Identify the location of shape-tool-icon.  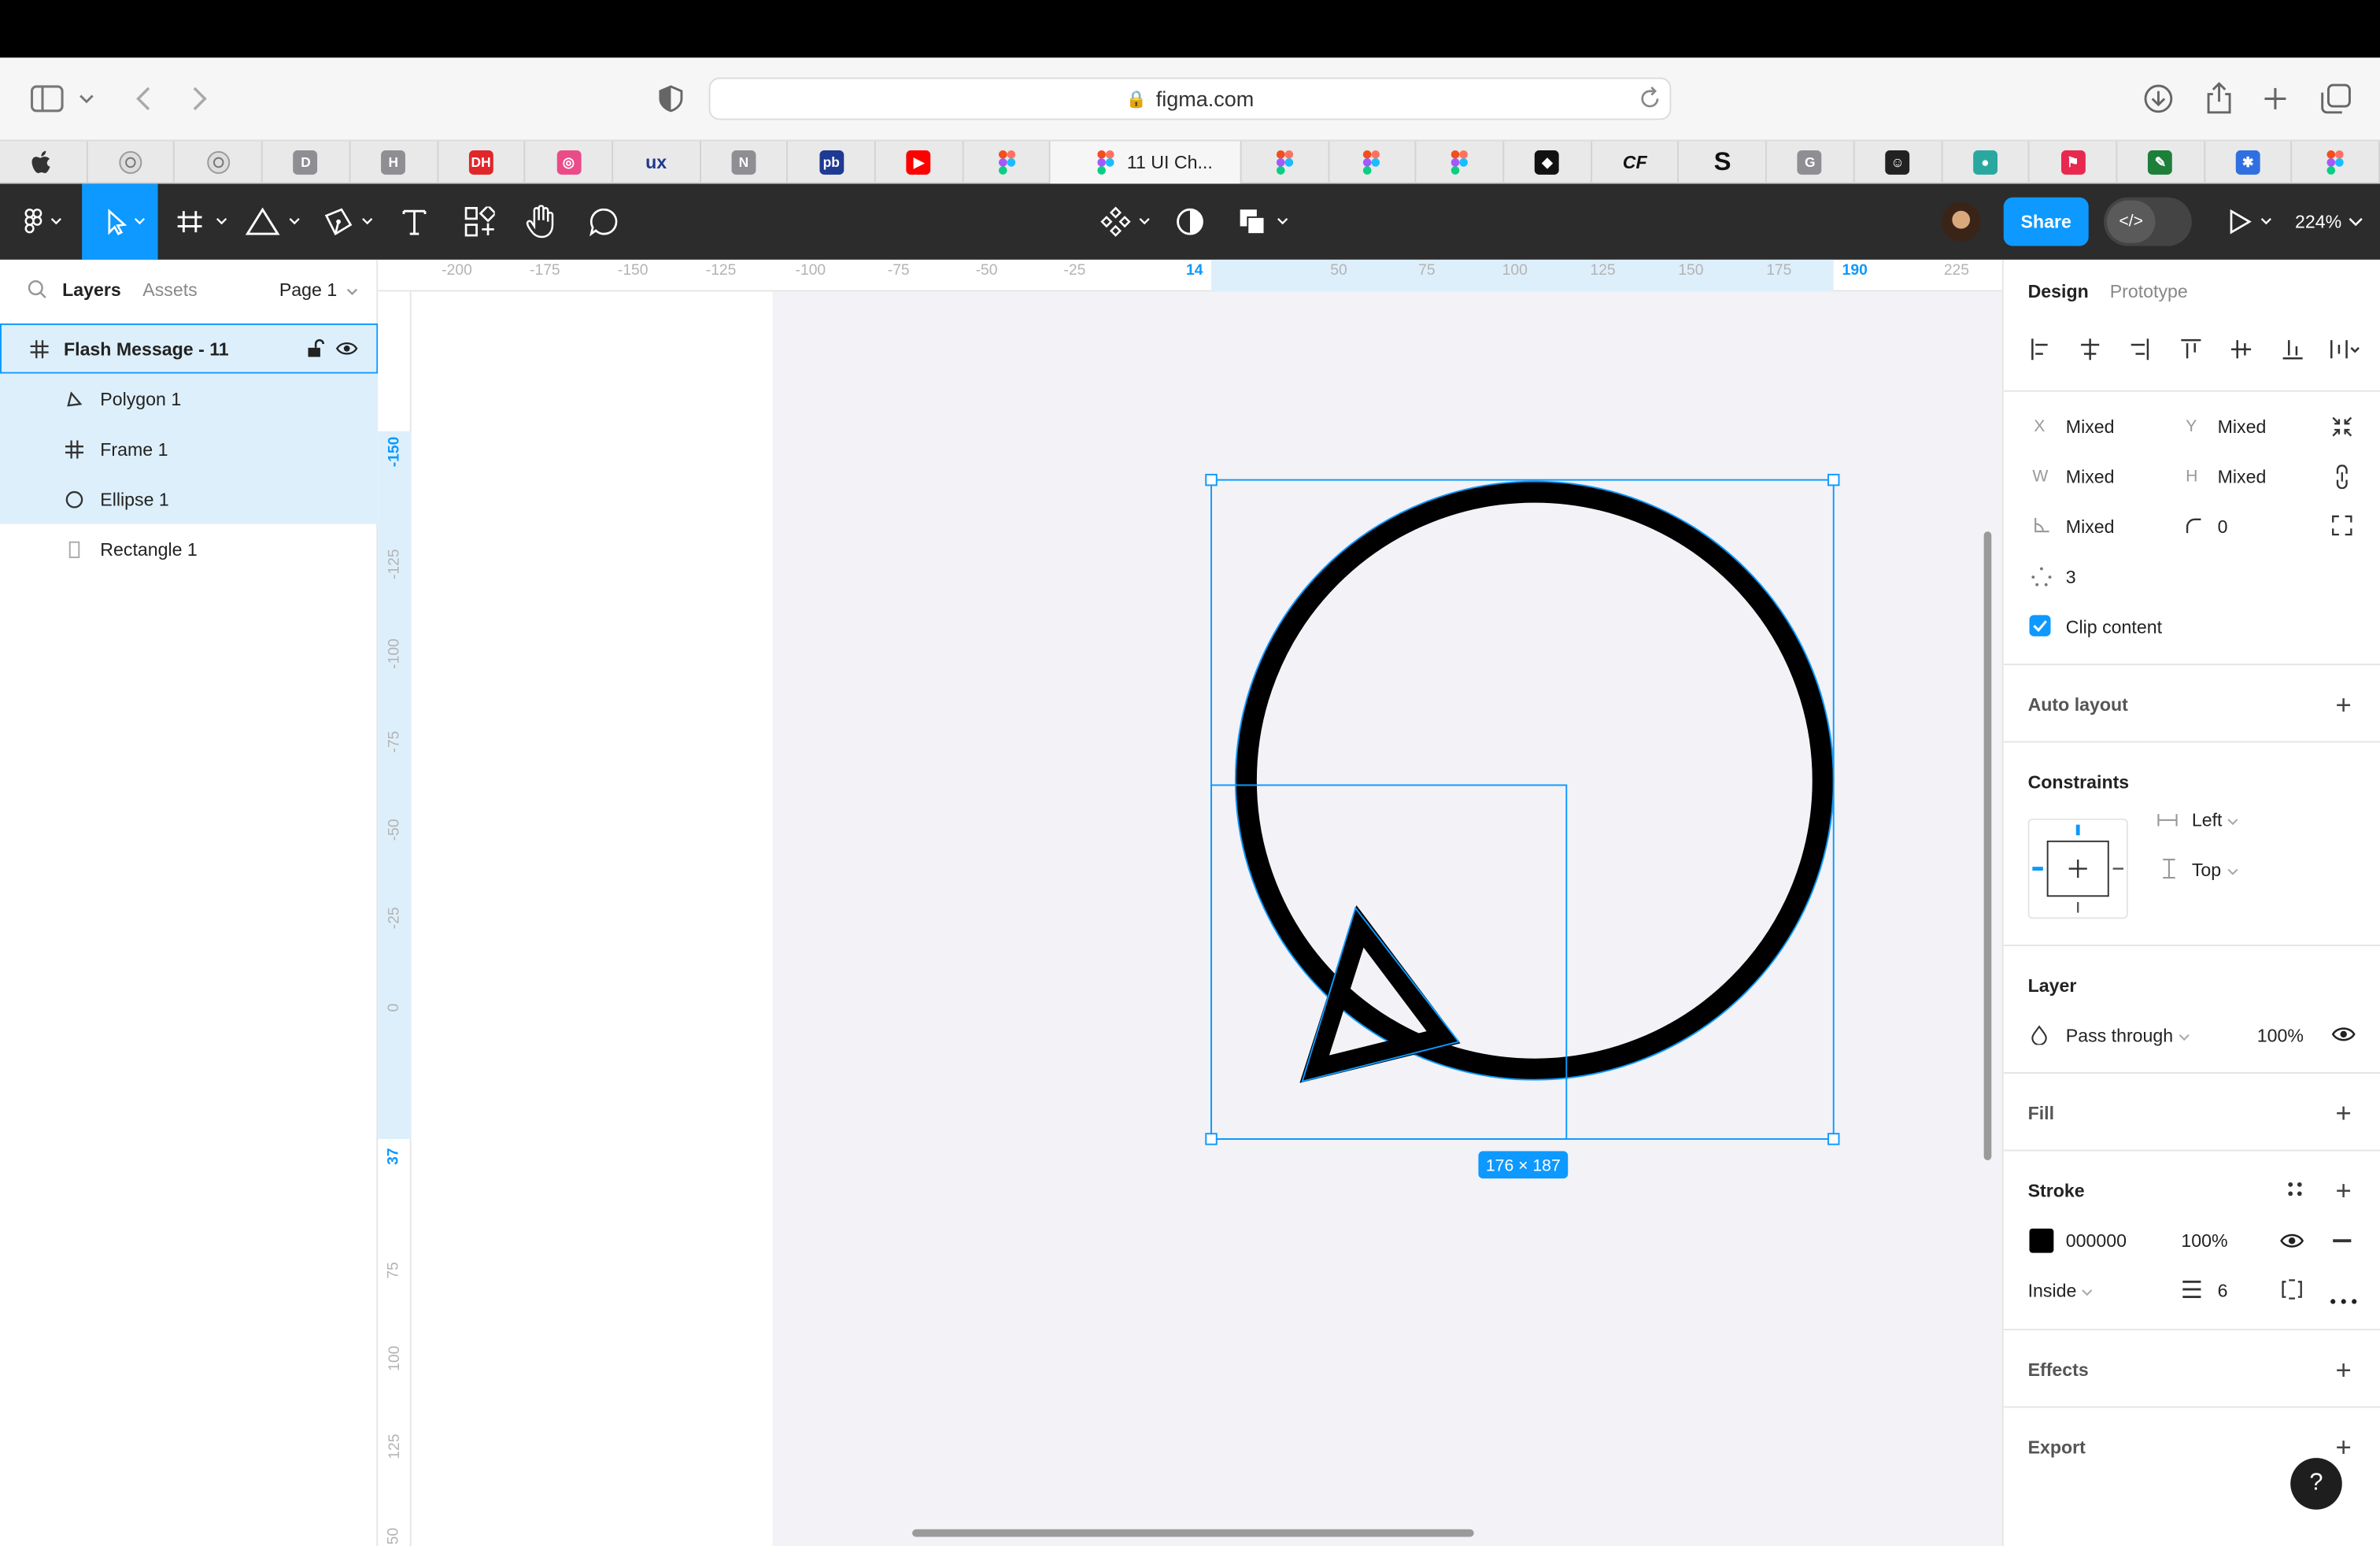
(275, 221).